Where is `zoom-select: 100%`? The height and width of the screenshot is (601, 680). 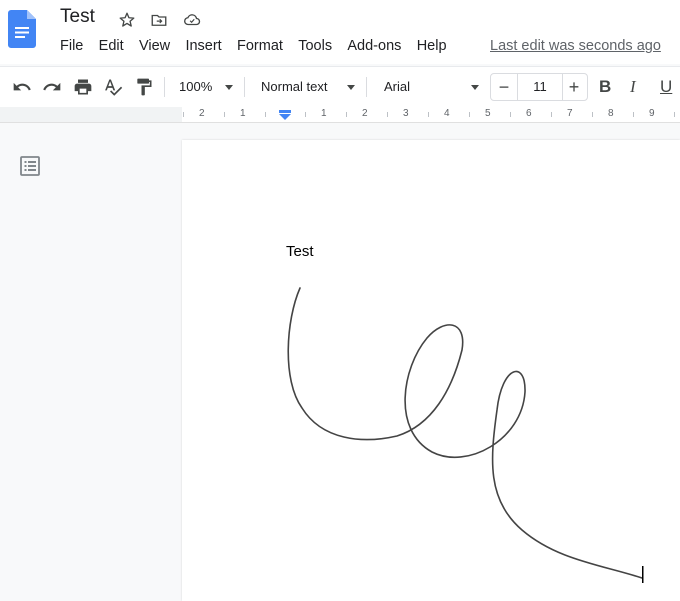 zoom-select: 100% is located at coordinates (195, 86).